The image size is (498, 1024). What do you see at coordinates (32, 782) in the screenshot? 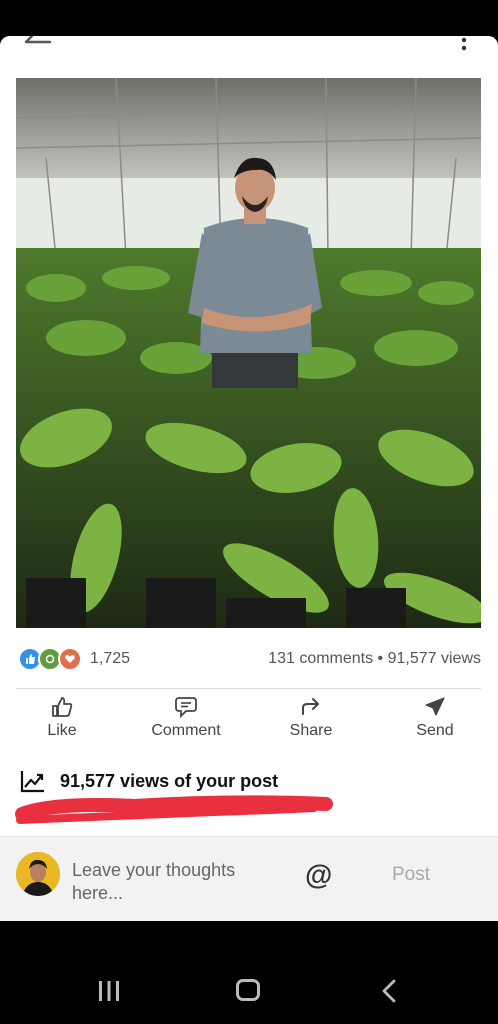
I see `chart-trend-icon` at bounding box center [32, 782].